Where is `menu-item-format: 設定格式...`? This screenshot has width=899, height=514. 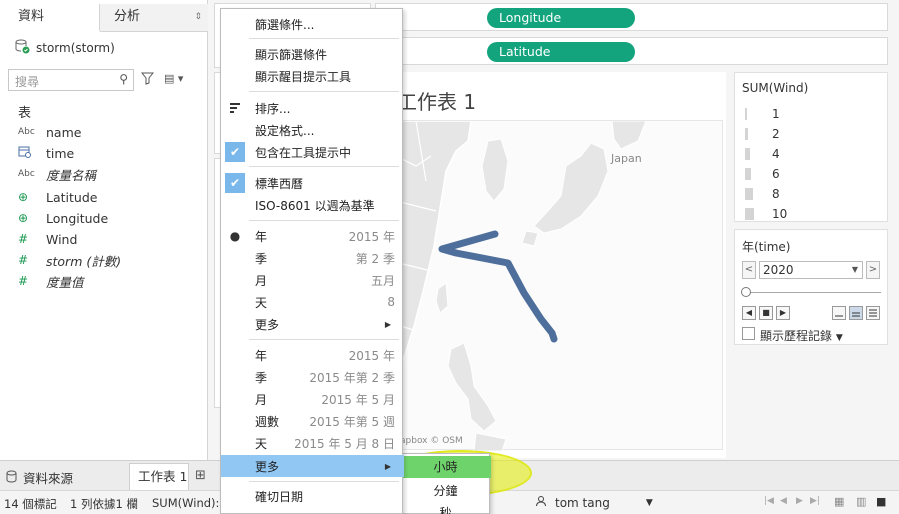 menu-item-format: 設定格式... is located at coordinates (312, 130).